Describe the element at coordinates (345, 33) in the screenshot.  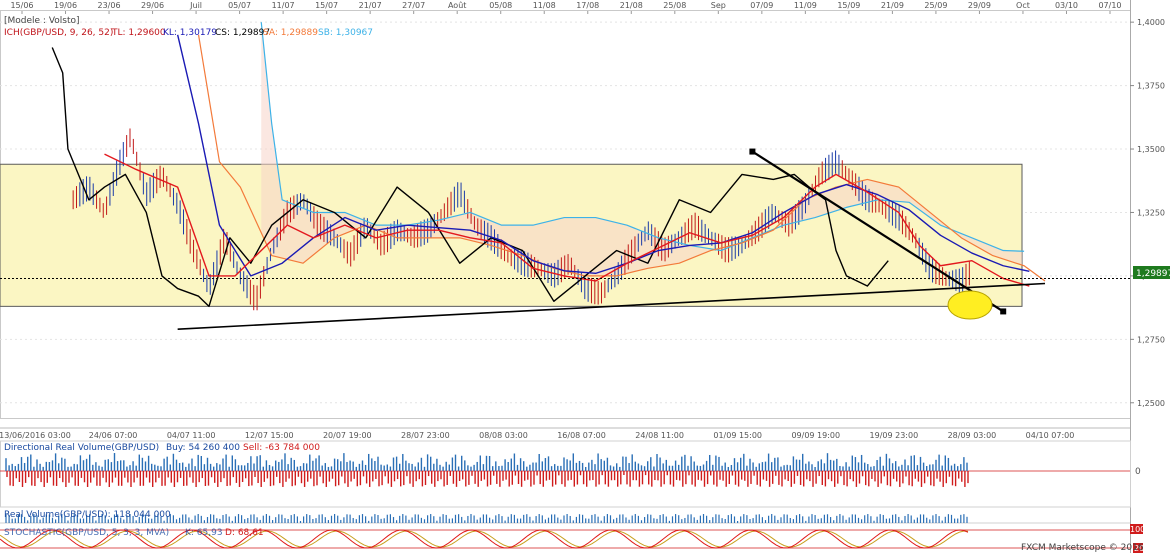
I see `senkou-b-label: SB: 1,30967` at that location.